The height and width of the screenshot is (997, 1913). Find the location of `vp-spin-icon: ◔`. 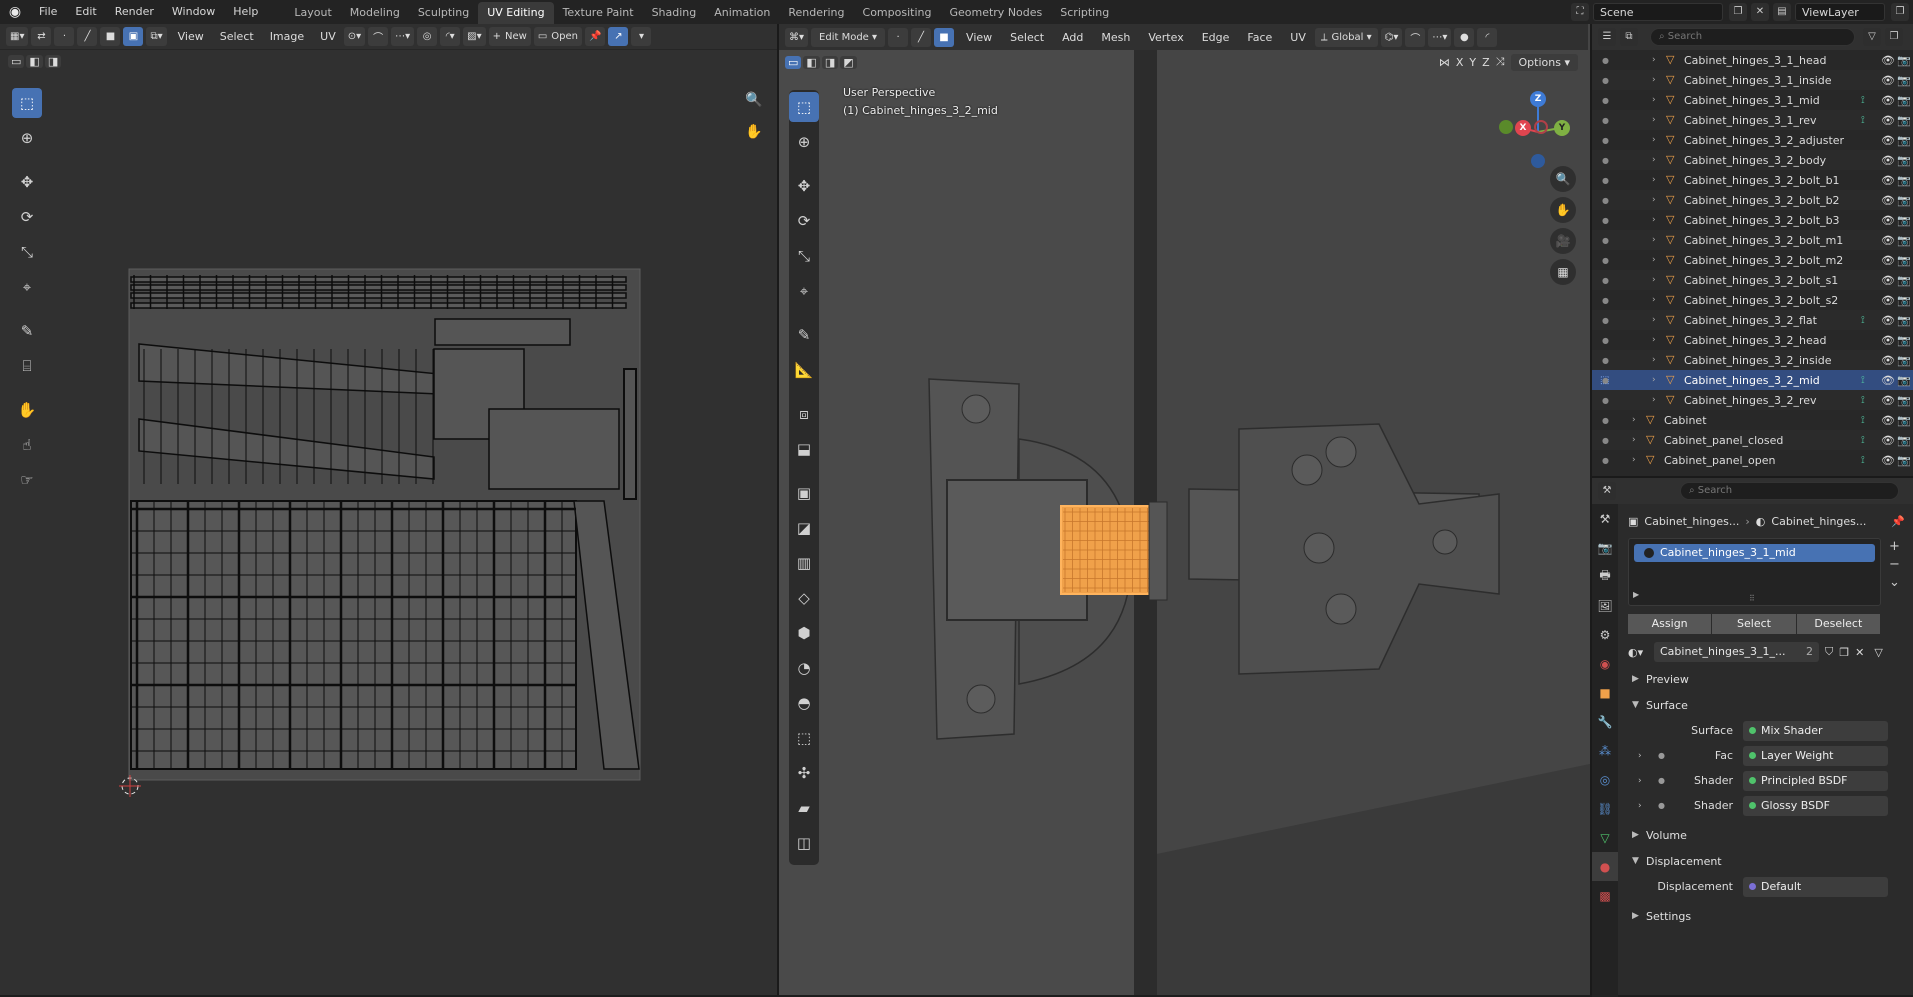

vp-spin-icon: ◔ is located at coordinates (804, 668).